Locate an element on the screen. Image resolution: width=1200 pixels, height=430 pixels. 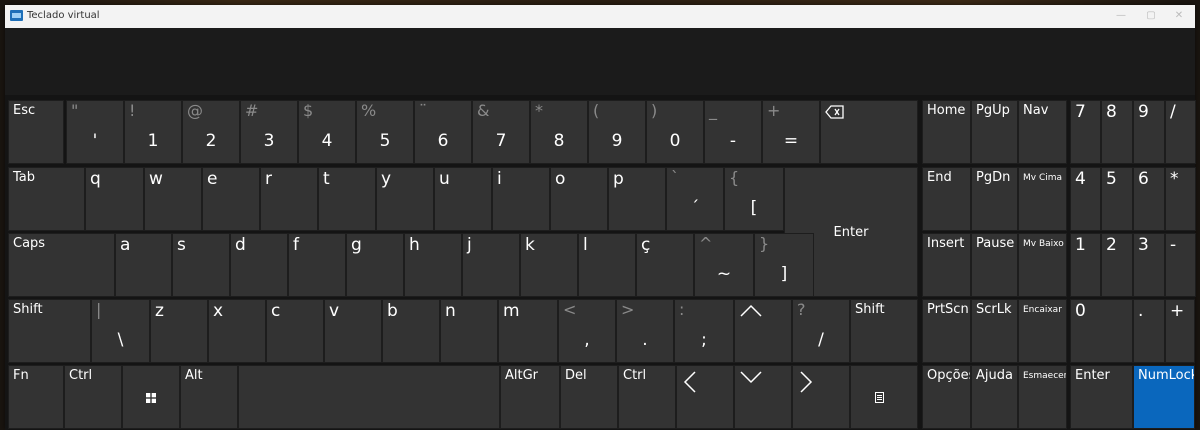
key-j: j is located at coordinates (491, 265).